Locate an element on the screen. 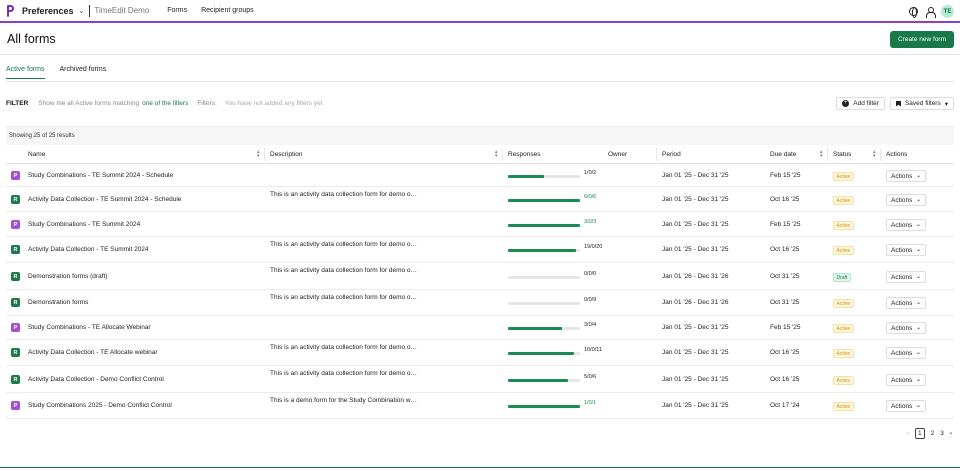 This screenshot has height=471, width=960. bookmark-icon is located at coordinates (898, 103).